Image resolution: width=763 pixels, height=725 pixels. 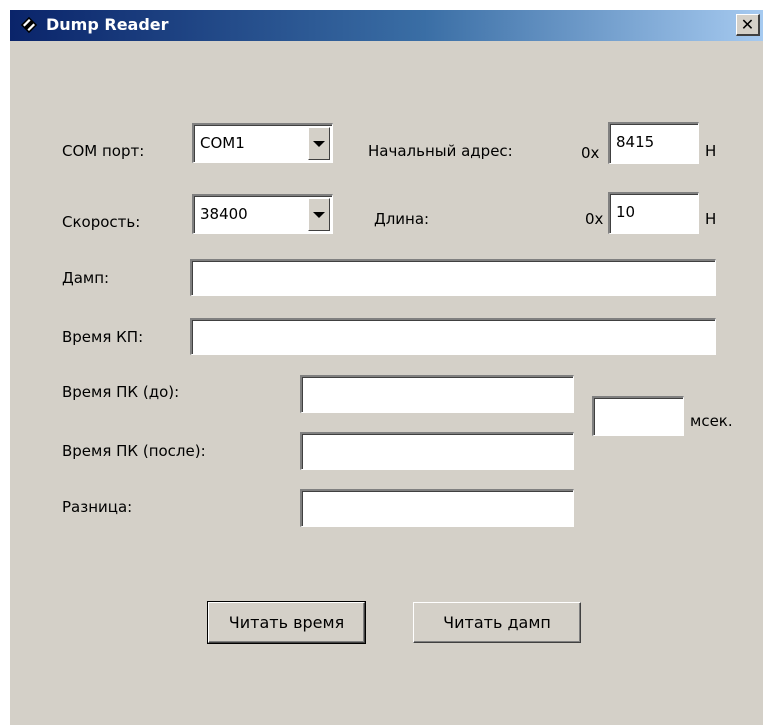 What do you see at coordinates (638, 416) in the screenshot?
I see `msec-field` at bounding box center [638, 416].